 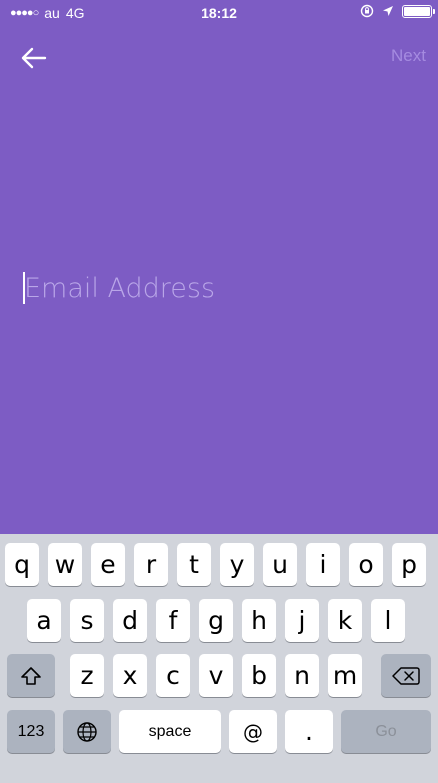 What do you see at coordinates (87, 675) in the screenshot?
I see `key-z: z` at bounding box center [87, 675].